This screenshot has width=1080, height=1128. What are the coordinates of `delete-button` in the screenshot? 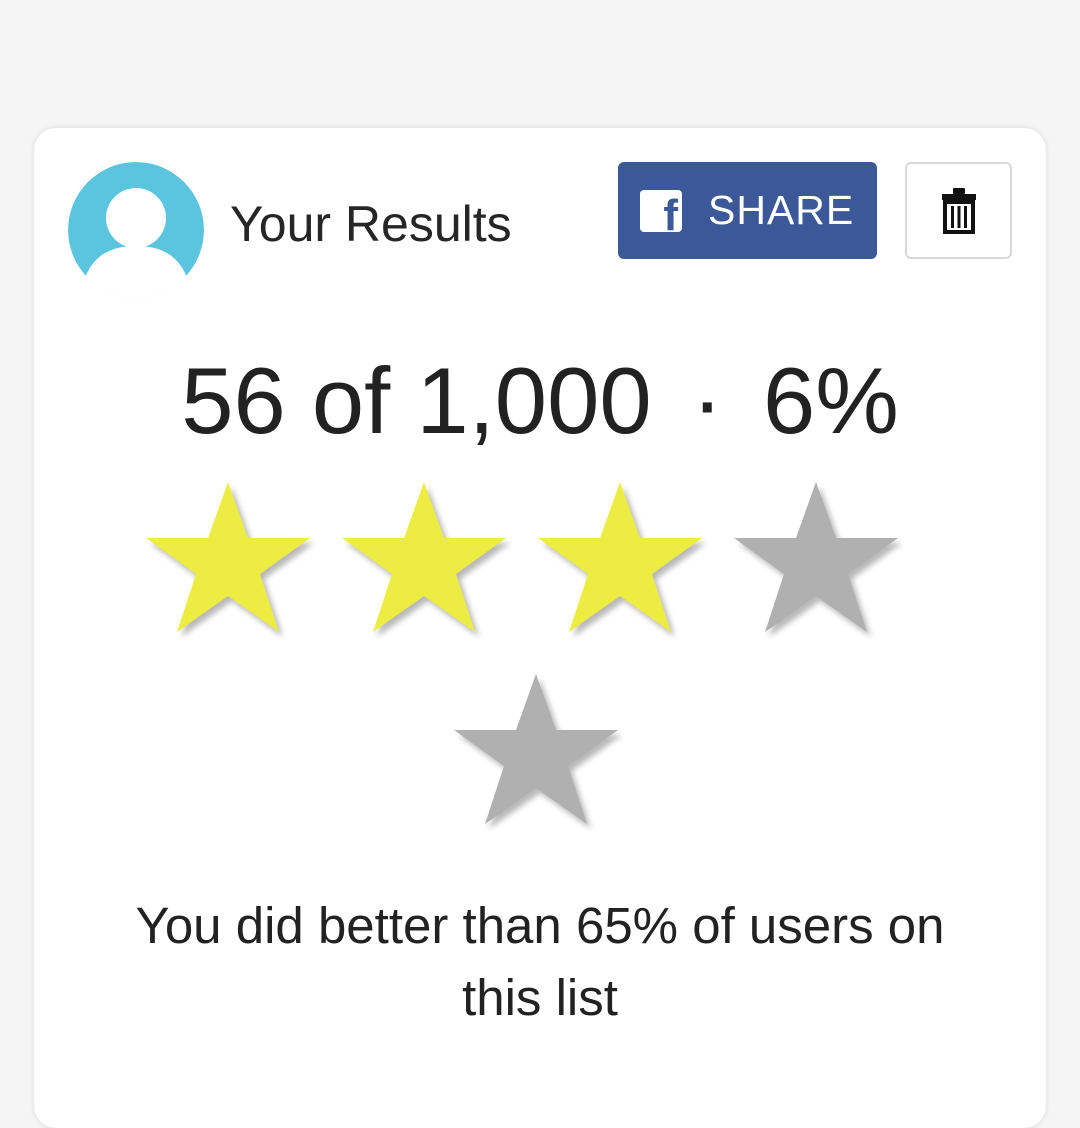 It's located at (958, 210).